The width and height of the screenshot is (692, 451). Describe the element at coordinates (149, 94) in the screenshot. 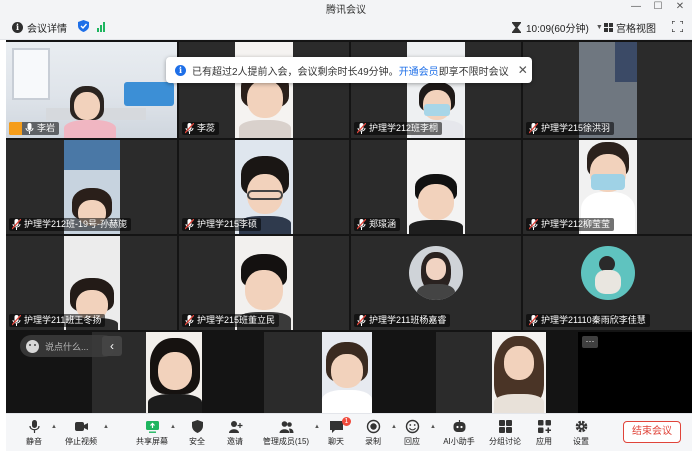

I see `blue-sofa-image` at that location.